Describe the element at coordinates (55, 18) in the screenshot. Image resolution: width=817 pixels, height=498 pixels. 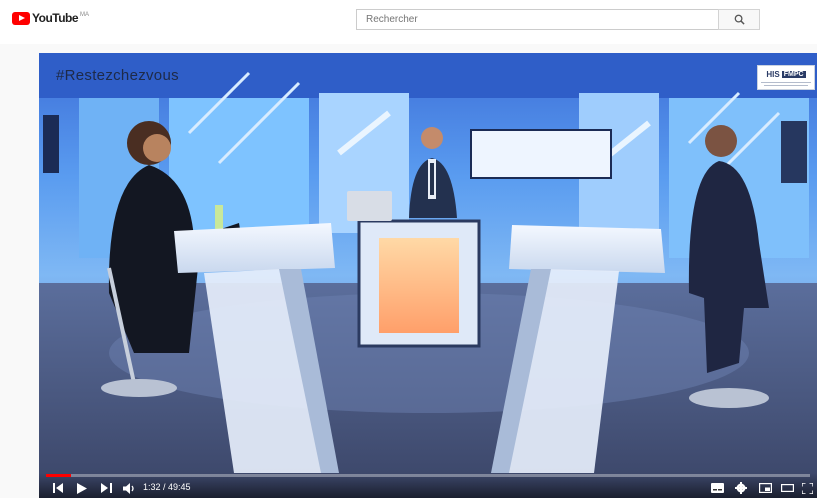
I see `logo-text: YouTube` at that location.